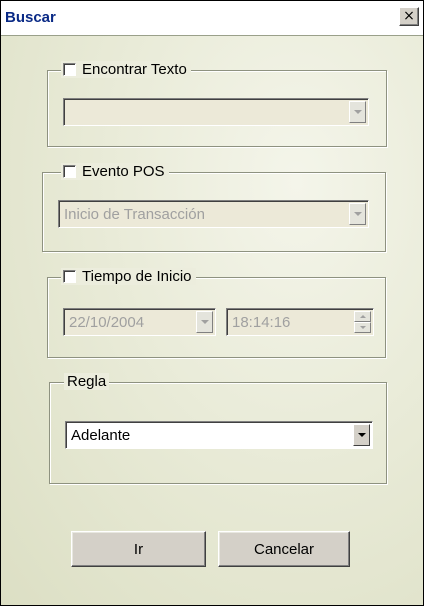  I want to click on start-time-value: 18:14:16, so click(261, 322).